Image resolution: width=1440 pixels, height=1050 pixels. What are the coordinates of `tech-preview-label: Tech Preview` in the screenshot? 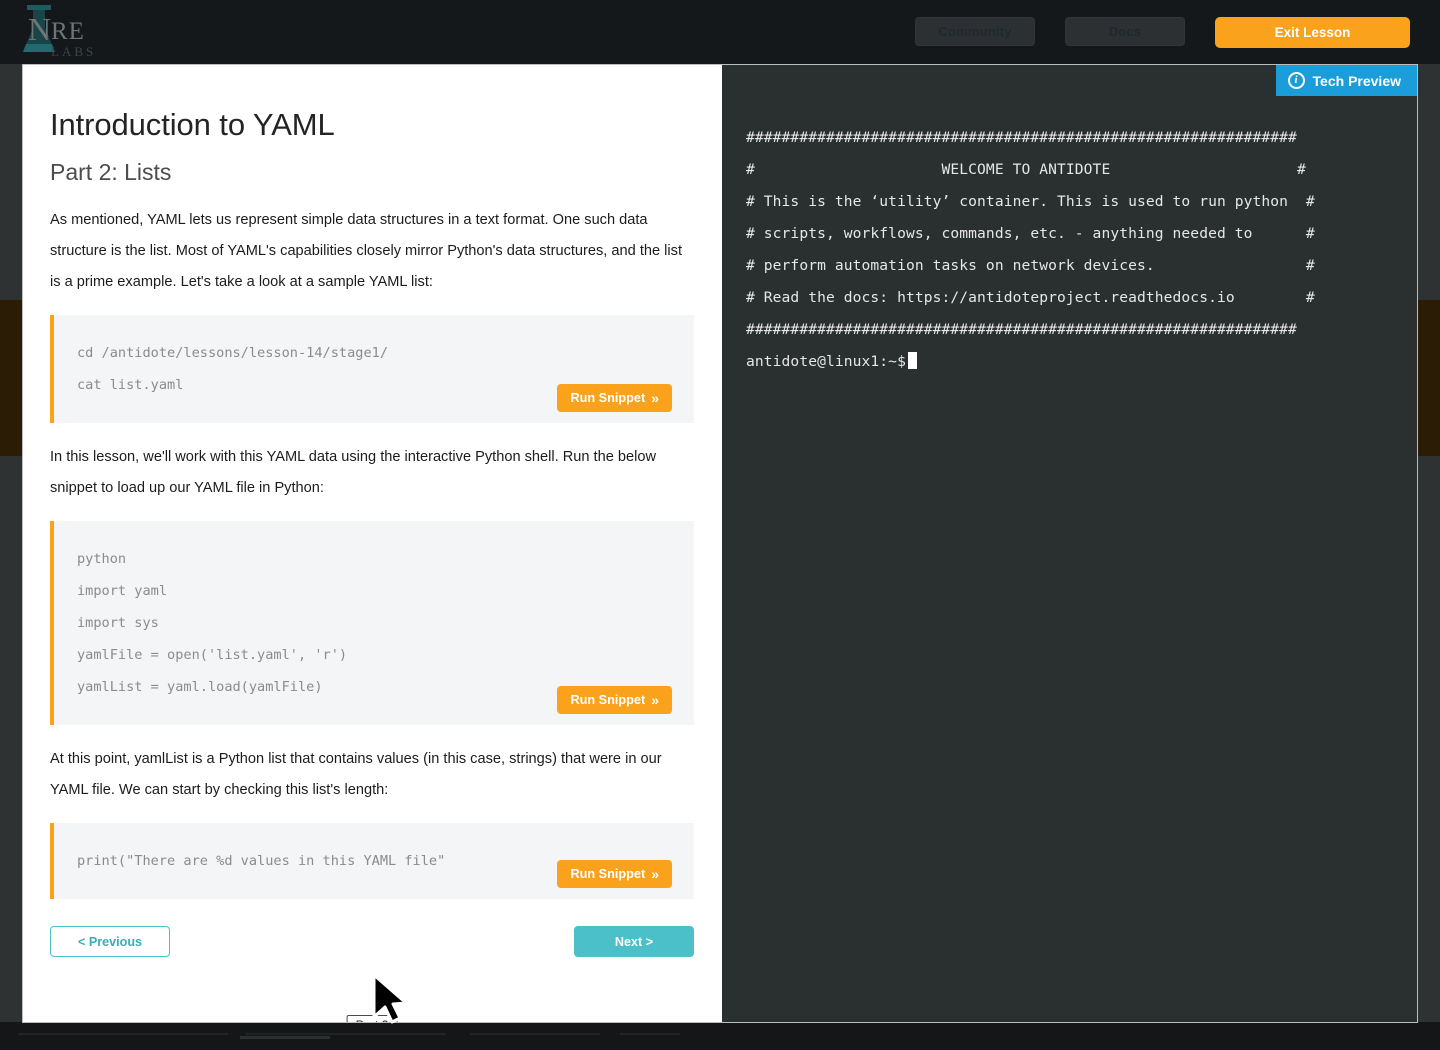 It's located at (1356, 80).